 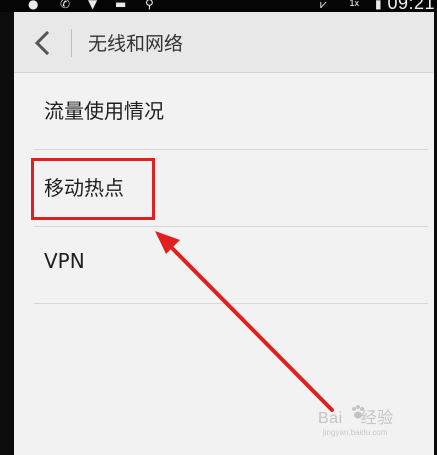 What do you see at coordinates (330, 418) in the screenshot?
I see `watermark-brand-left: Bai` at bounding box center [330, 418].